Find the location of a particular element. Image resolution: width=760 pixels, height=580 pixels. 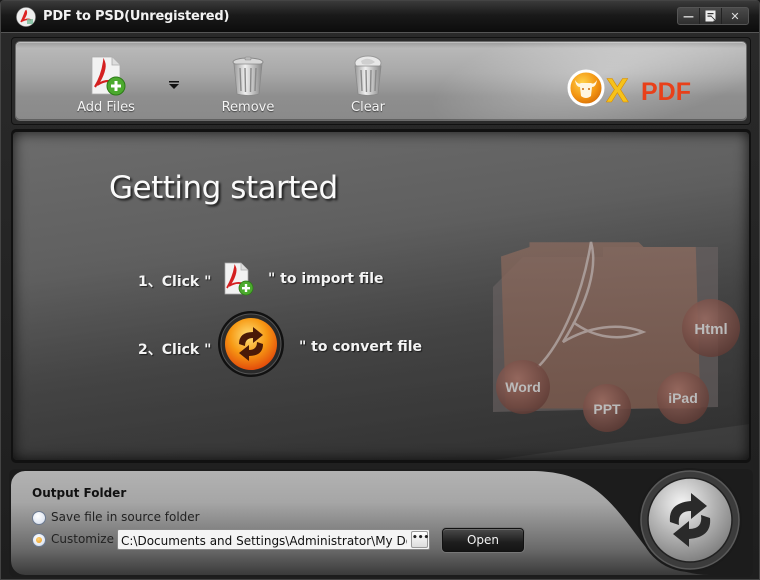

open-label: Open is located at coordinates (483, 540).